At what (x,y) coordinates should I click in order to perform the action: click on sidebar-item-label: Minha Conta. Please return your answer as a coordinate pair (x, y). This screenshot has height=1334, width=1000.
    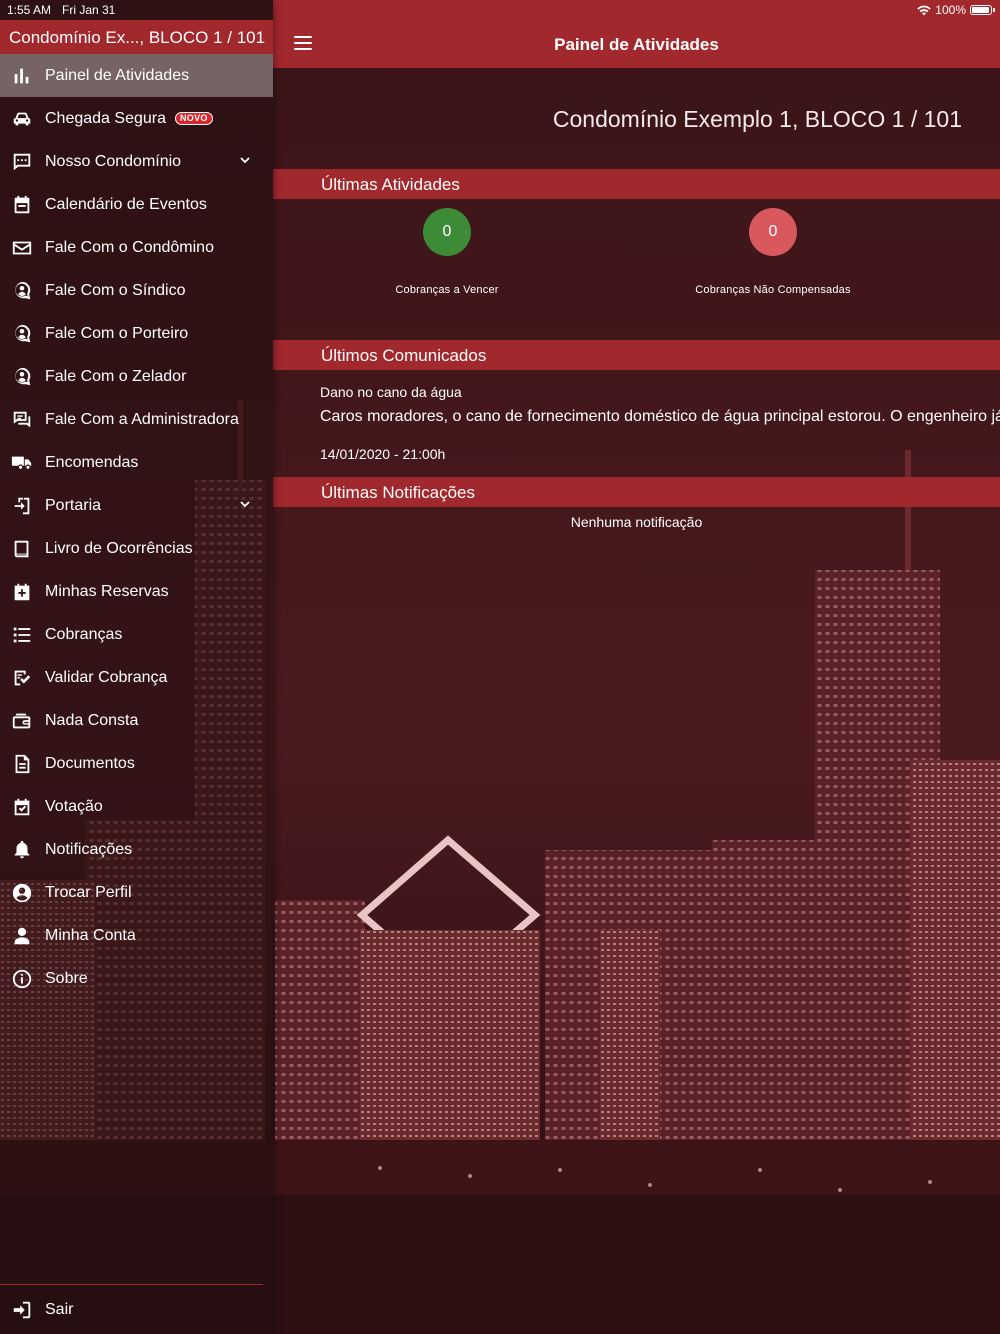
    Looking at the image, I should click on (90, 935).